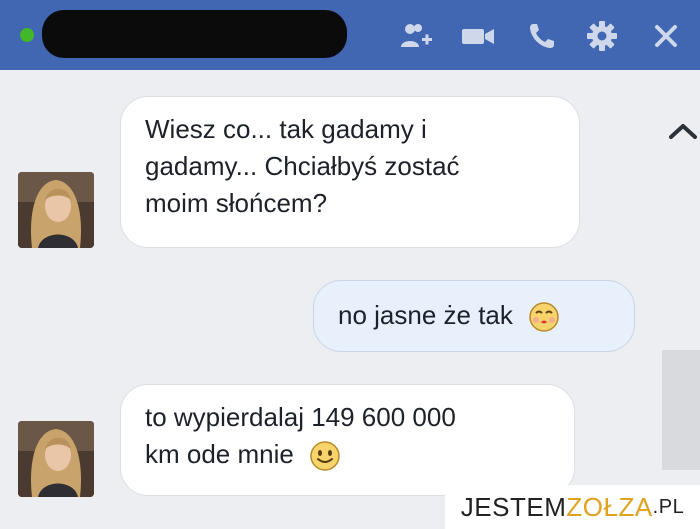 This screenshot has height=529, width=700. I want to click on video-call-icon, so click(478, 36).